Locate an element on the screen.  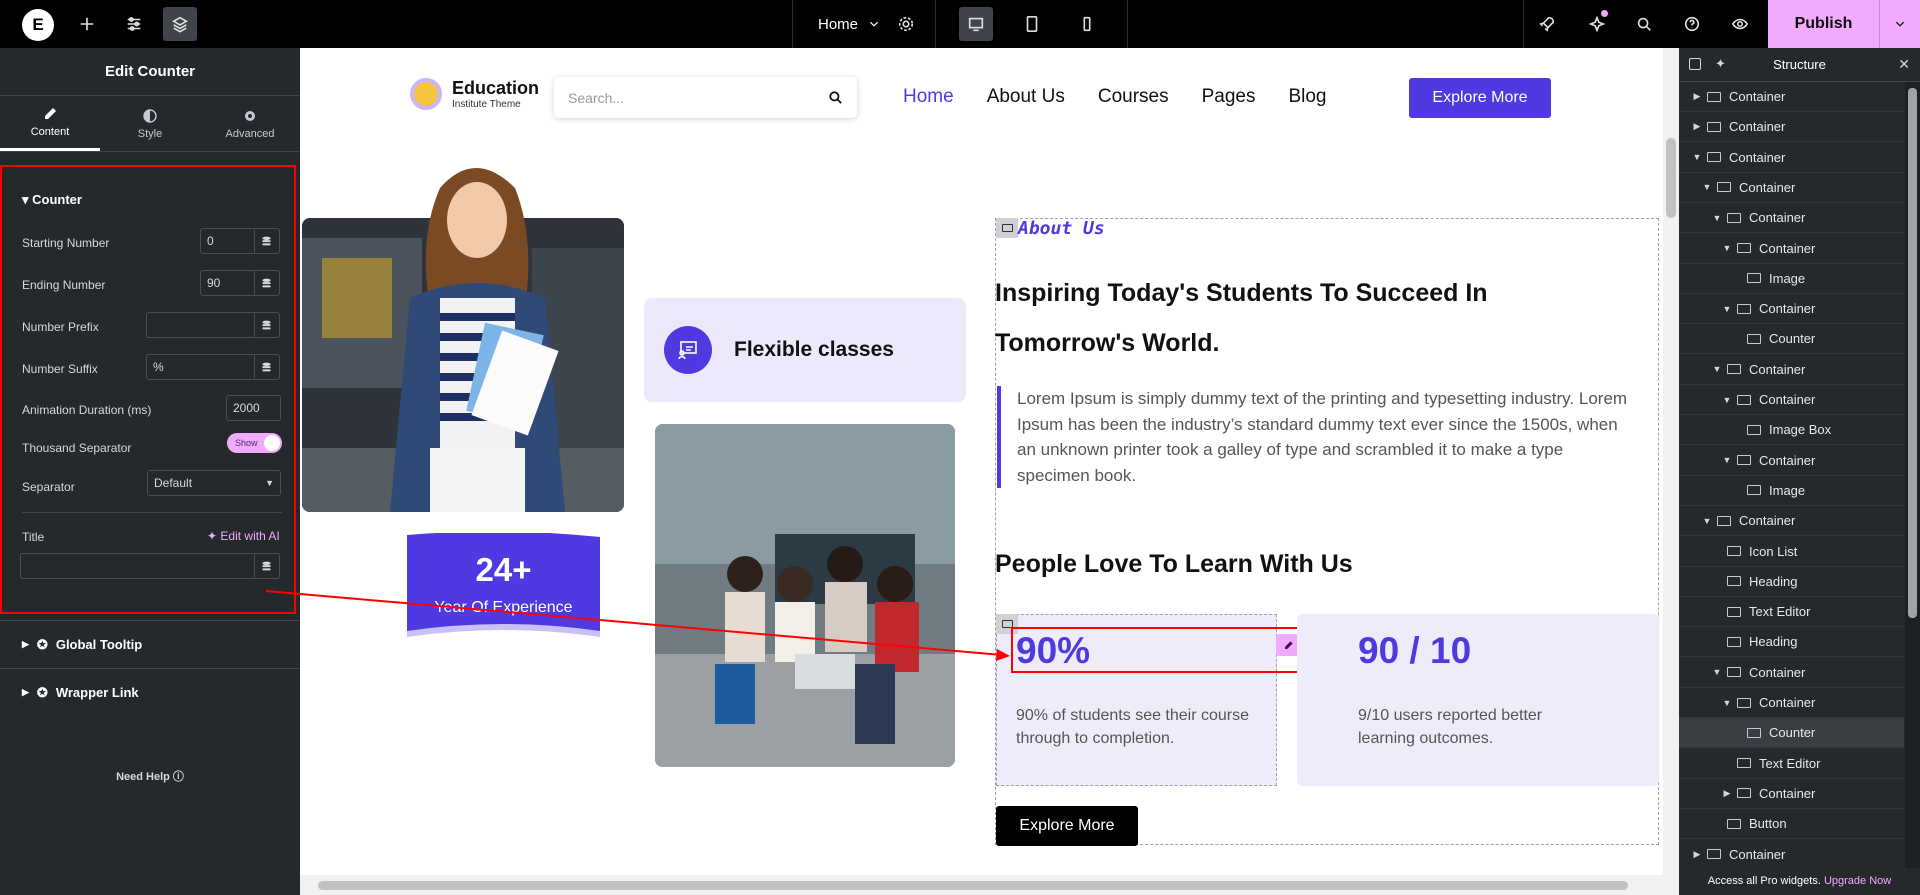
structure-item-label: Icon List is located at coordinates (1773, 551).